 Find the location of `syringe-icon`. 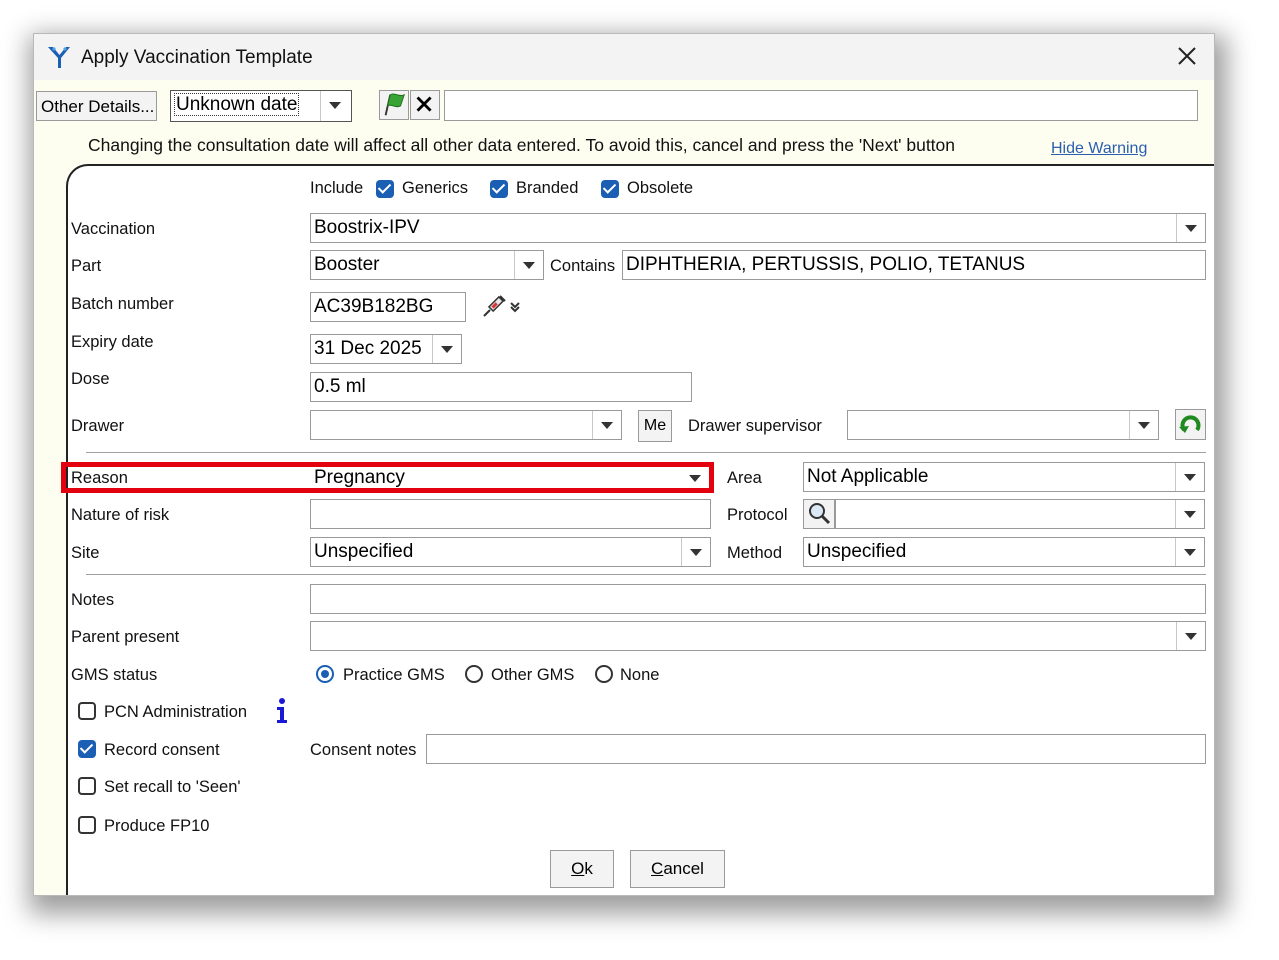

syringe-icon is located at coordinates (502, 307).